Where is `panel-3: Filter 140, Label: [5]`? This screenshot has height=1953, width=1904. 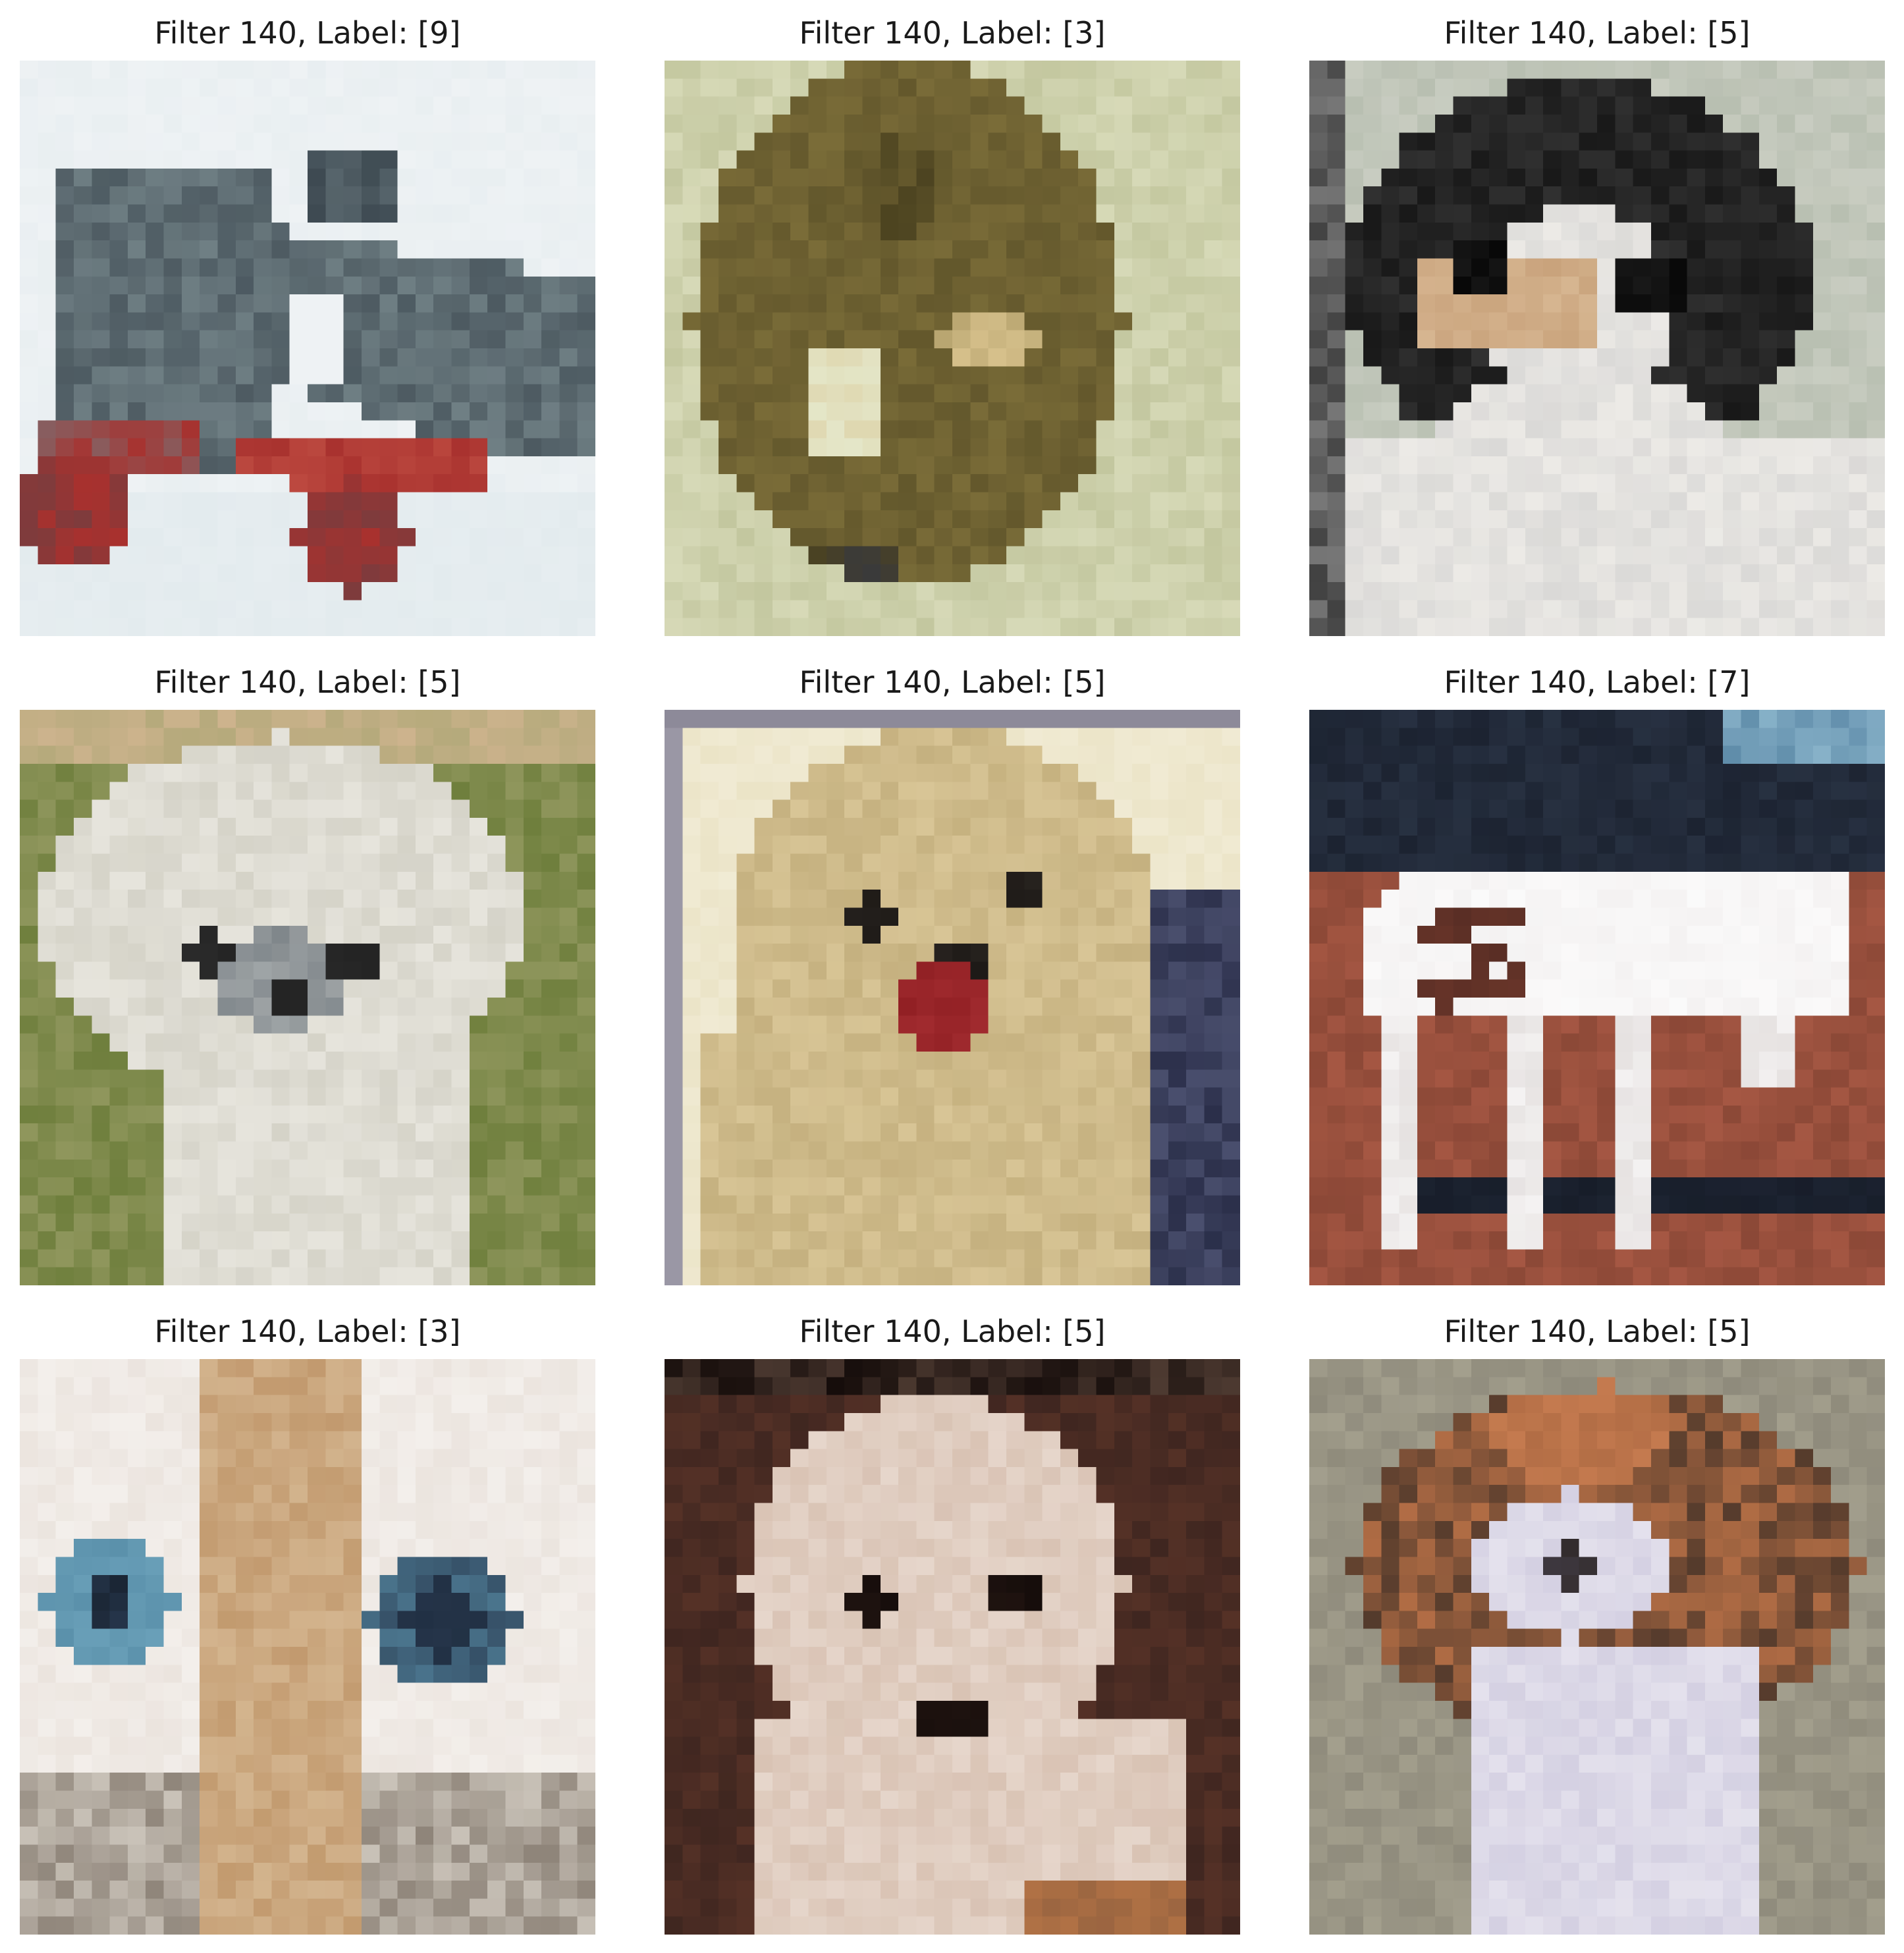
panel-3: Filter 140, Label: [5] is located at coordinates (1597, 324).